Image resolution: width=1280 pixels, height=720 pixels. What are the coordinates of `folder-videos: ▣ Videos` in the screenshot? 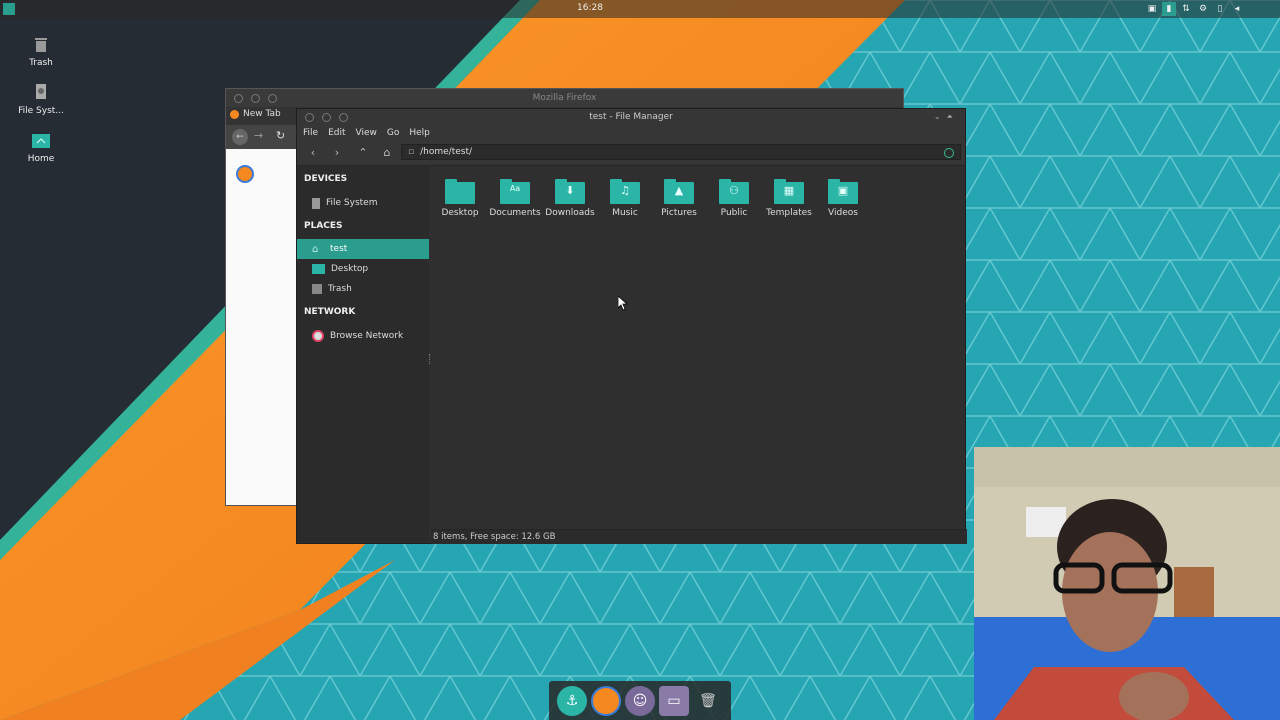 It's located at (843, 198).